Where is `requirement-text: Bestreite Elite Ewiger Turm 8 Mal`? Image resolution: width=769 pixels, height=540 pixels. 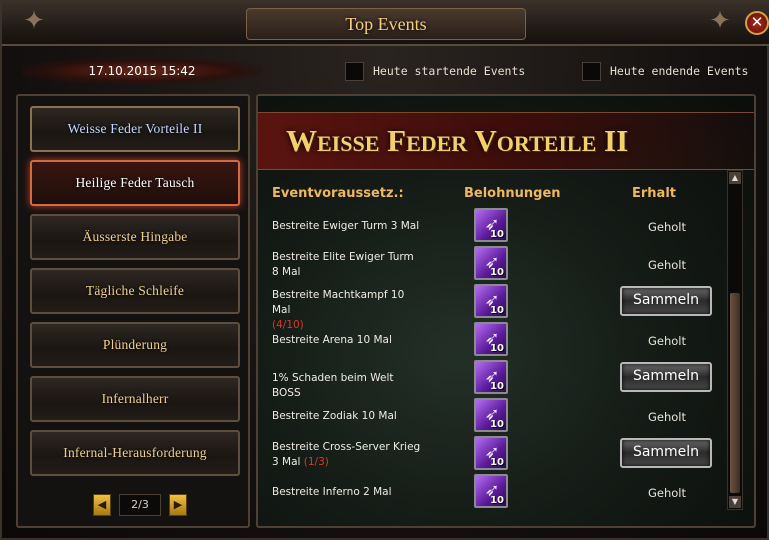
requirement-text: Bestreite Elite Ewiger Turm 8 Mal is located at coordinates (343, 264).